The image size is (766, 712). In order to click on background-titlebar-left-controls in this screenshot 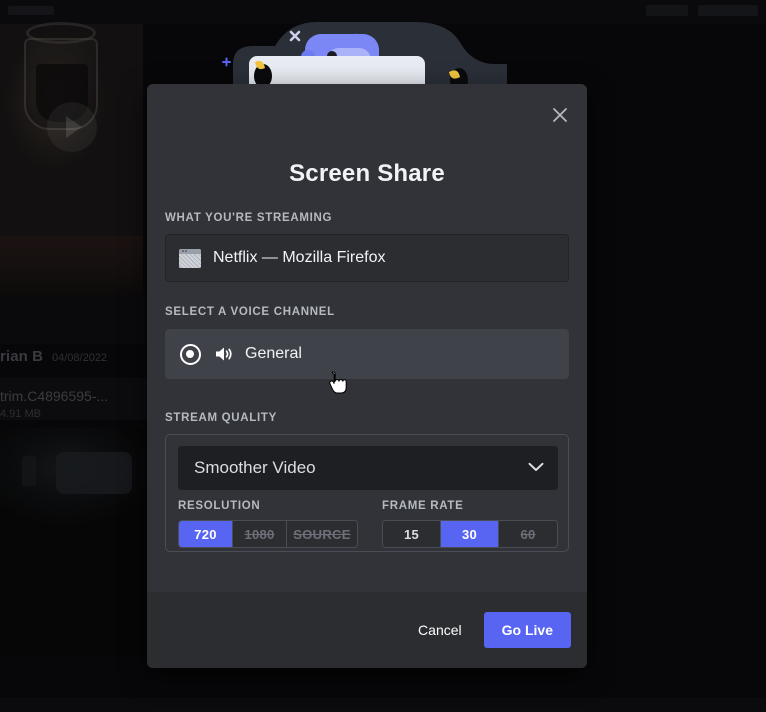, I will do `click(31, 10)`.